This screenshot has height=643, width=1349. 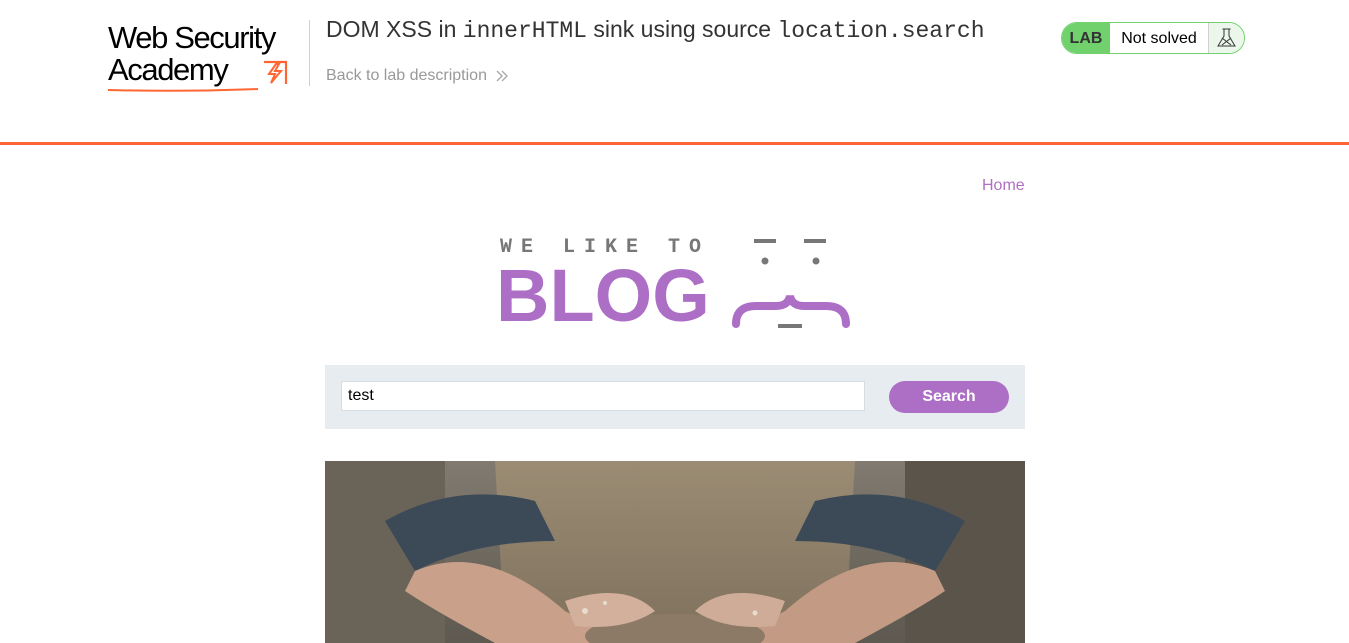 What do you see at coordinates (524, 31) in the screenshot?
I see `lab-title-code-sink: innerHTML` at bounding box center [524, 31].